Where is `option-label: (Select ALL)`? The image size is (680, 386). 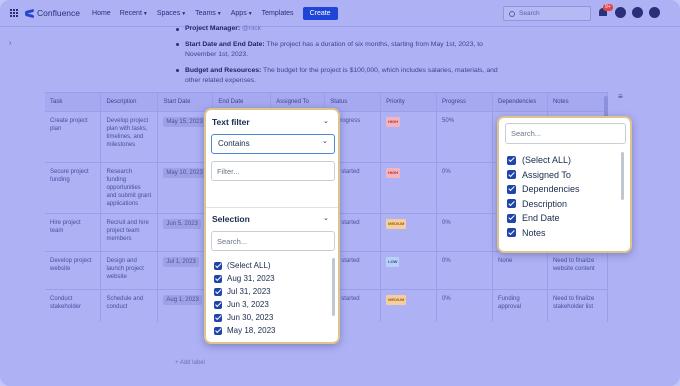 option-label: (Select ALL) is located at coordinates (547, 160).